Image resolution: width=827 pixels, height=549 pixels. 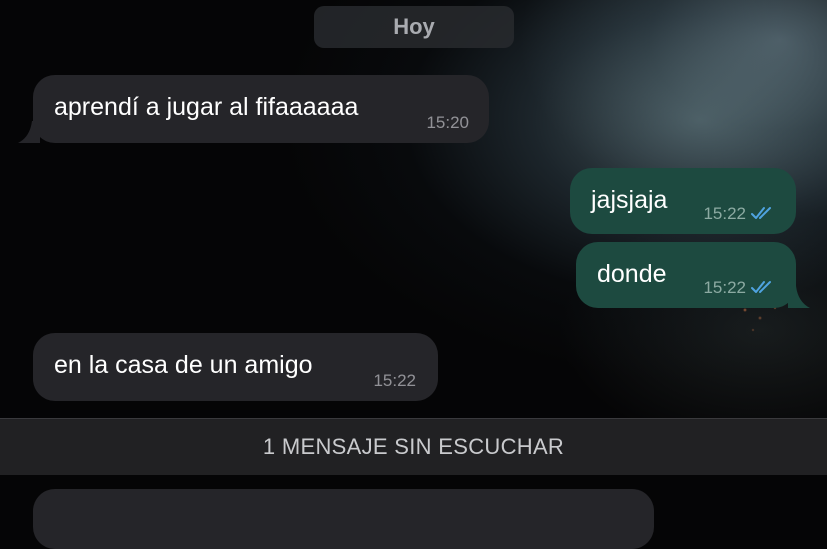 I want to click on message-text: aprendí a jugar al fifaaaaaa, so click(x=206, y=107).